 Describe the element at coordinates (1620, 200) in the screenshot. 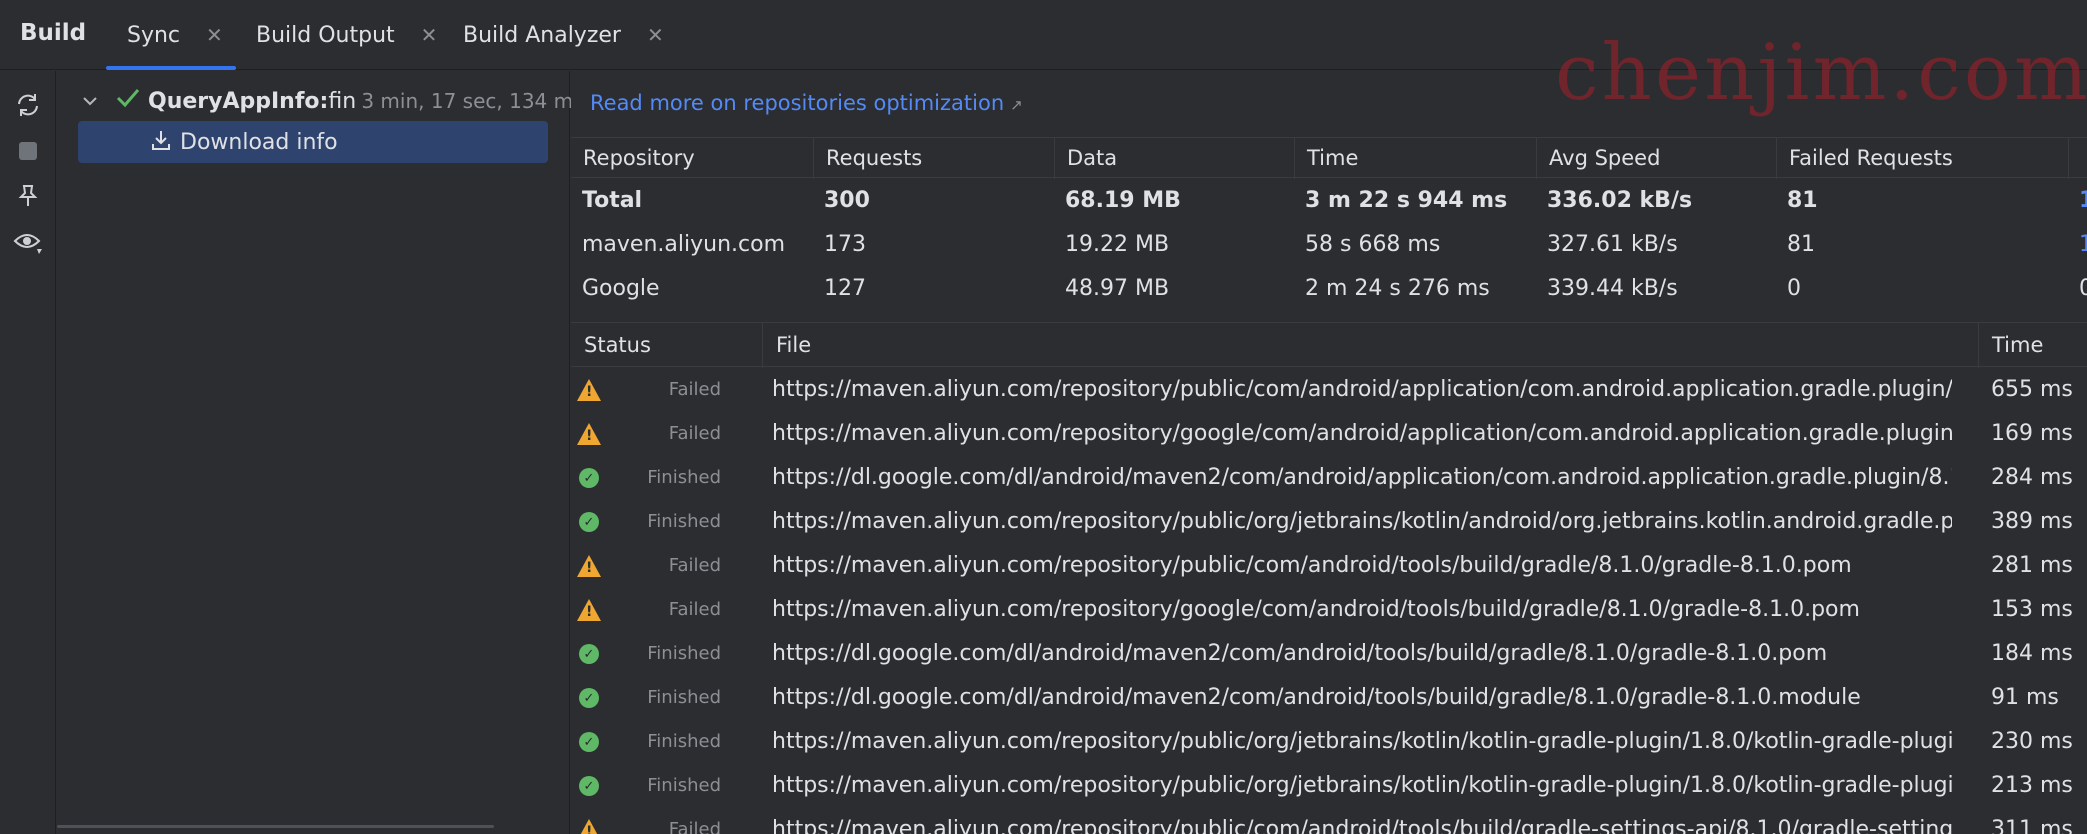

I see `cell-avg-speed: 336.02 kB/s` at that location.